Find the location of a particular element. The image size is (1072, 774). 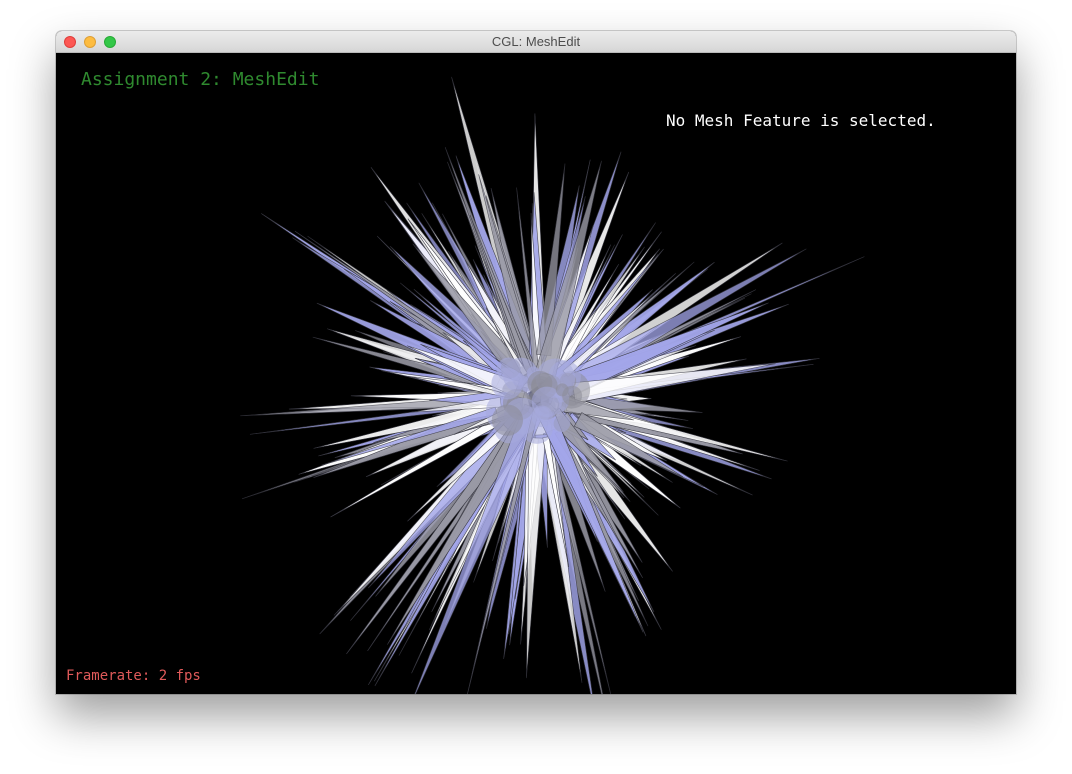

assignment-title: Assignment 2: MeshEdit is located at coordinates (200, 79).